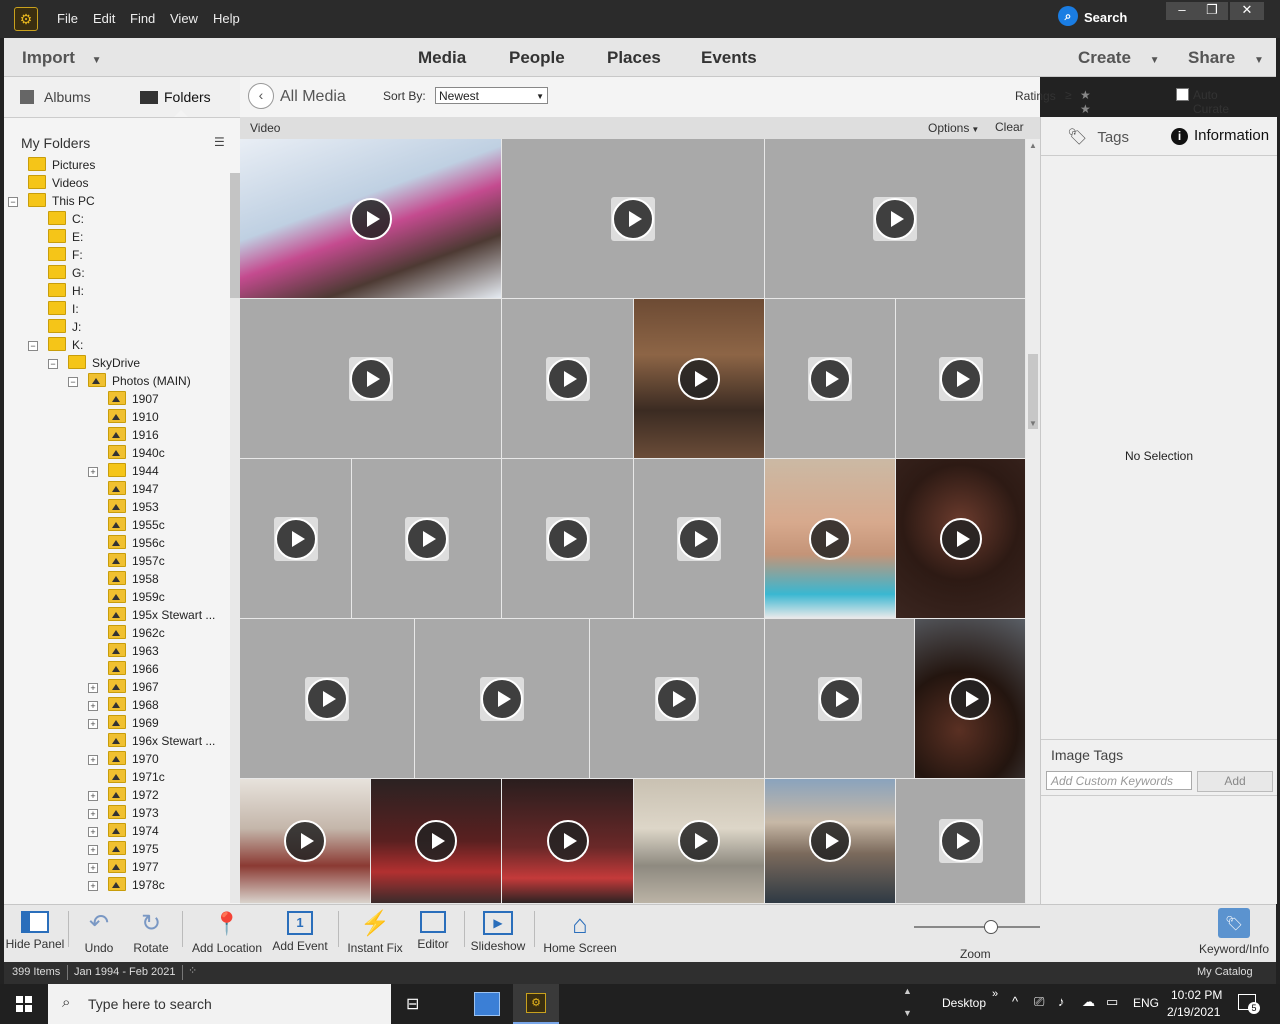  I want to click on close-button: ✕, so click(1247, 11).